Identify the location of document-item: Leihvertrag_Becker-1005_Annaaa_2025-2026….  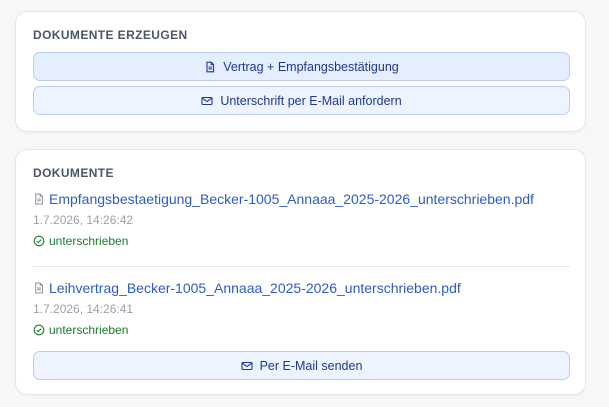
(301, 308).